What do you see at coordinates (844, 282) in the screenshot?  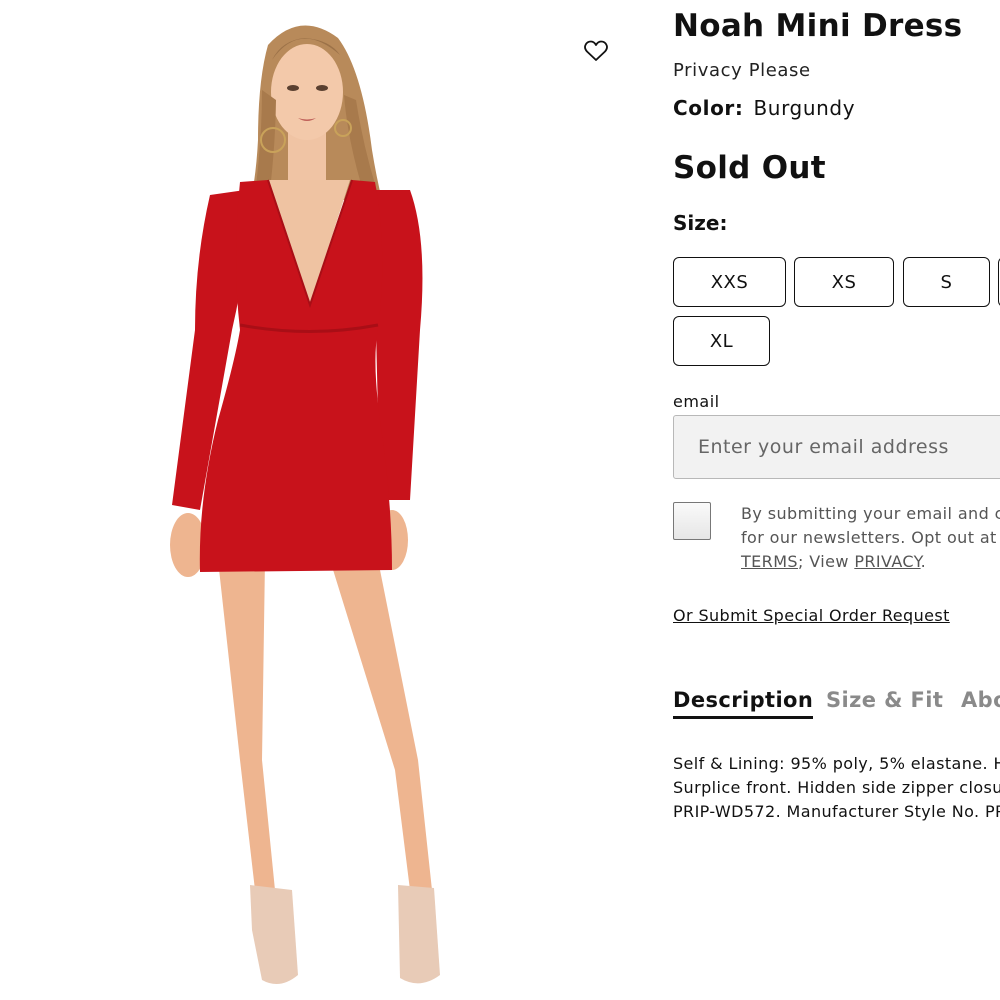 I see `size-button-xs: XS` at bounding box center [844, 282].